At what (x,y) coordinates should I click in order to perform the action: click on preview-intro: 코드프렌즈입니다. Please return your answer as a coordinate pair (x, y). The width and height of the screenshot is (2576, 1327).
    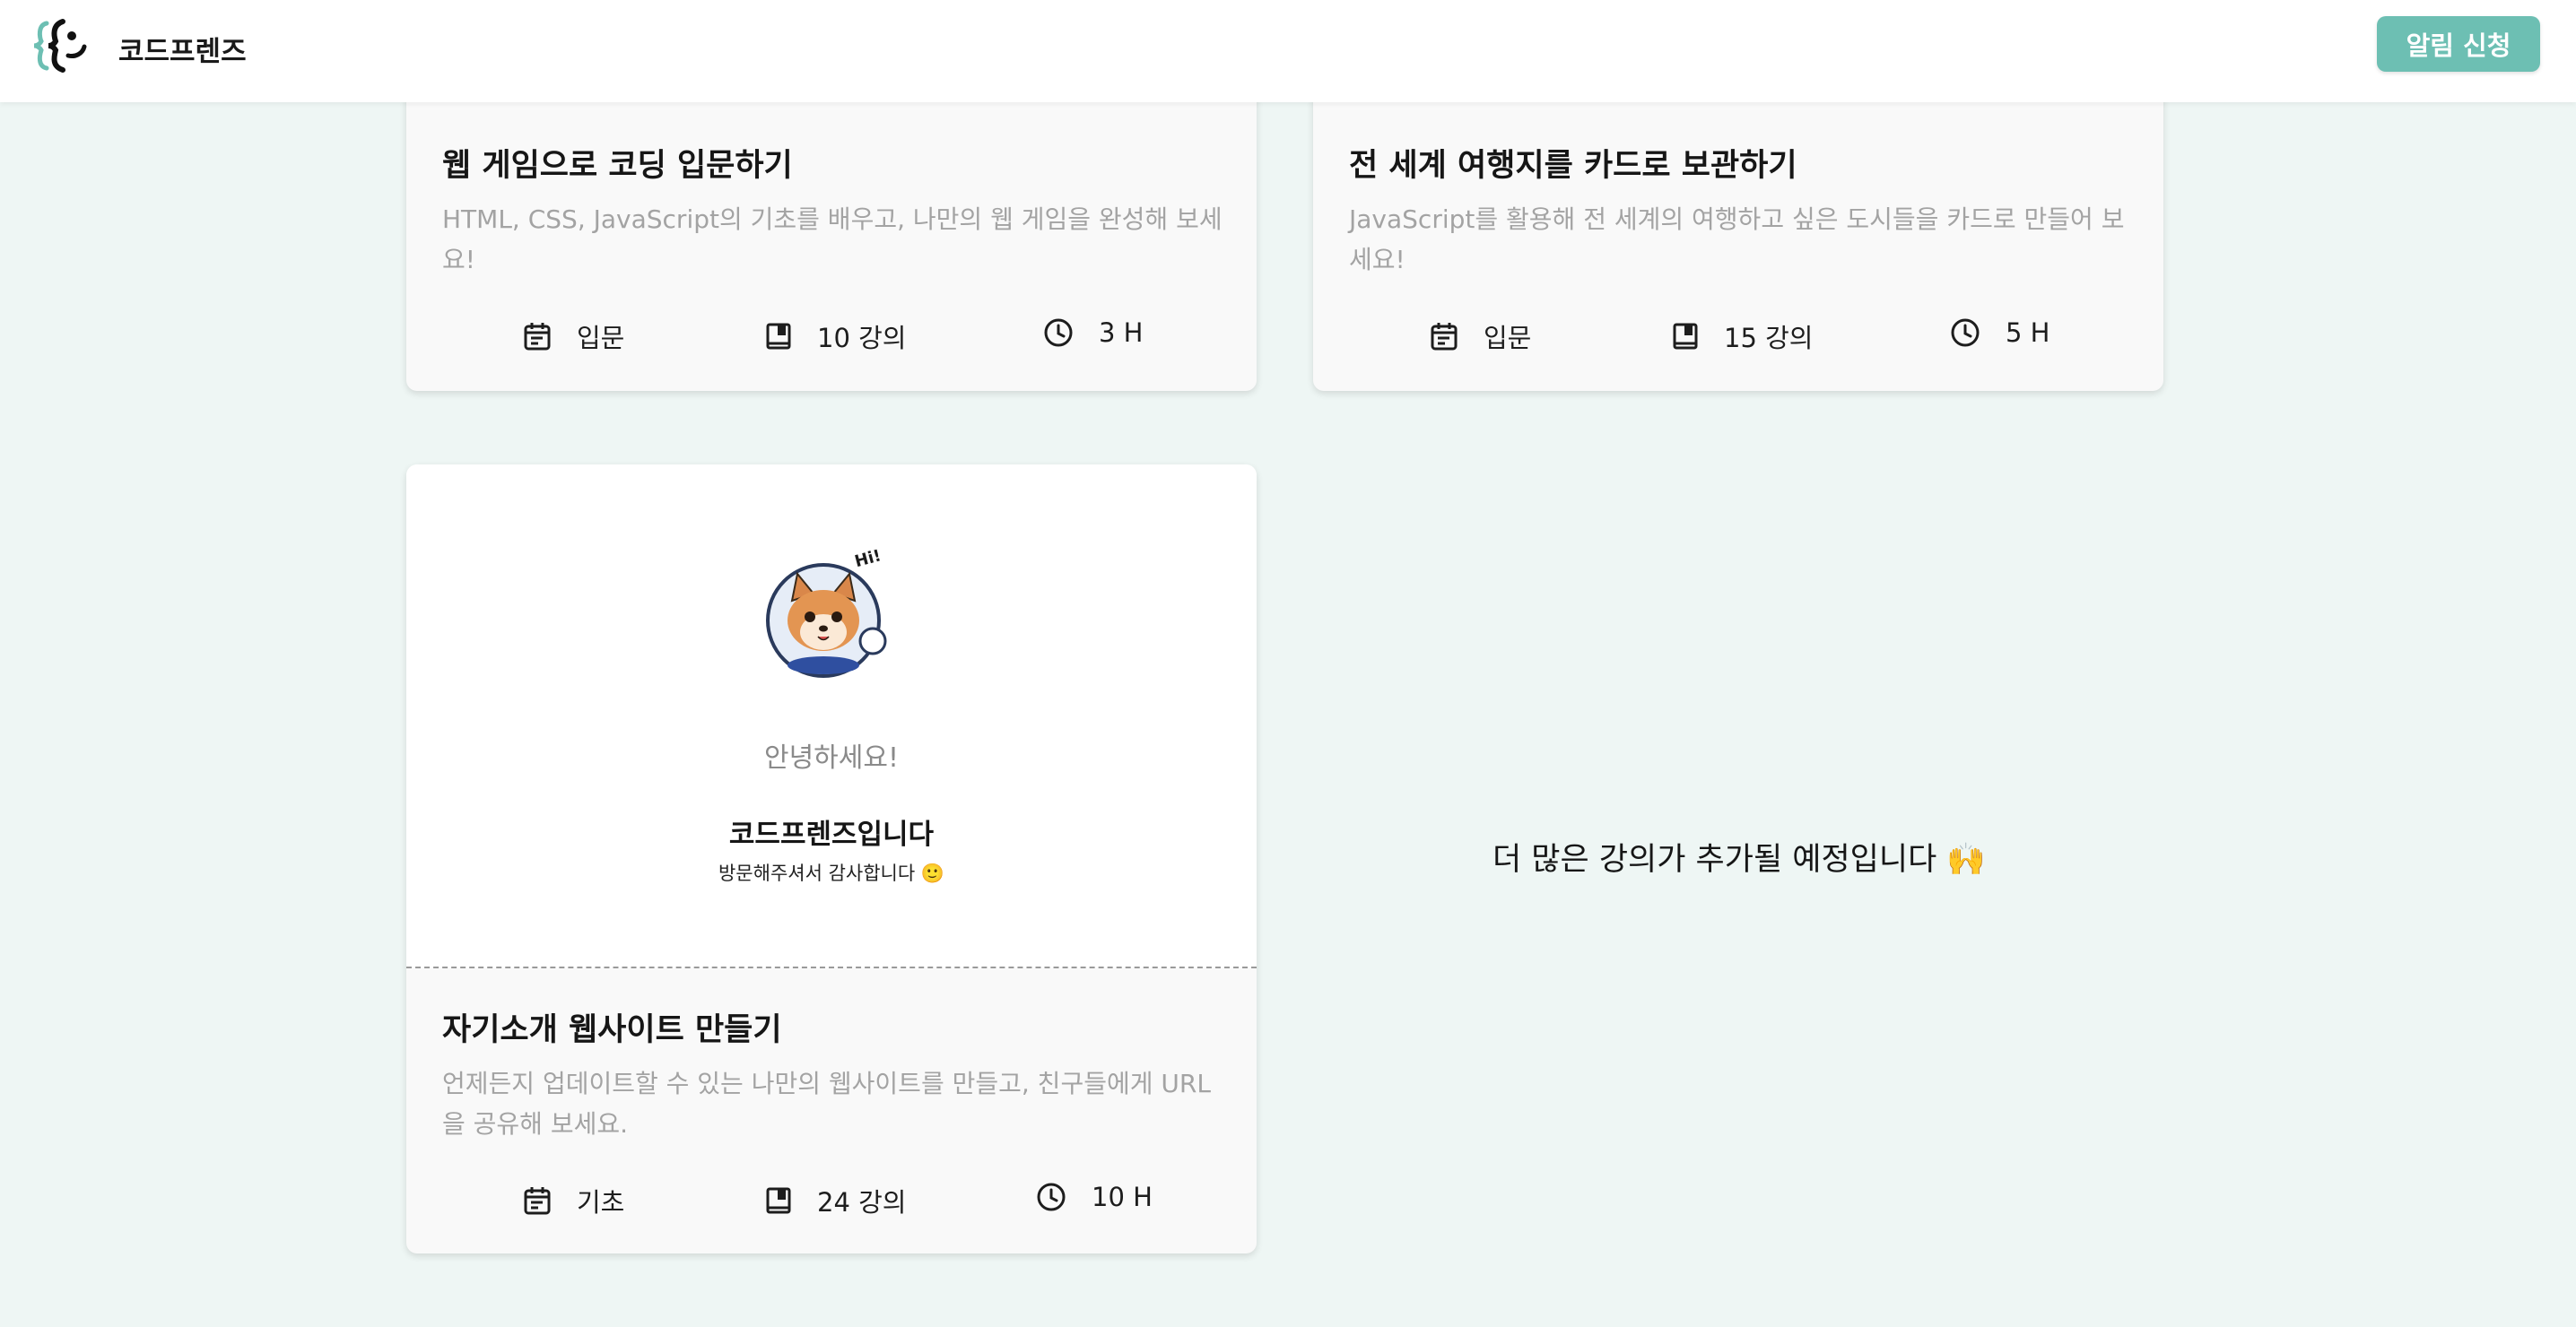
    Looking at the image, I should click on (831, 835).